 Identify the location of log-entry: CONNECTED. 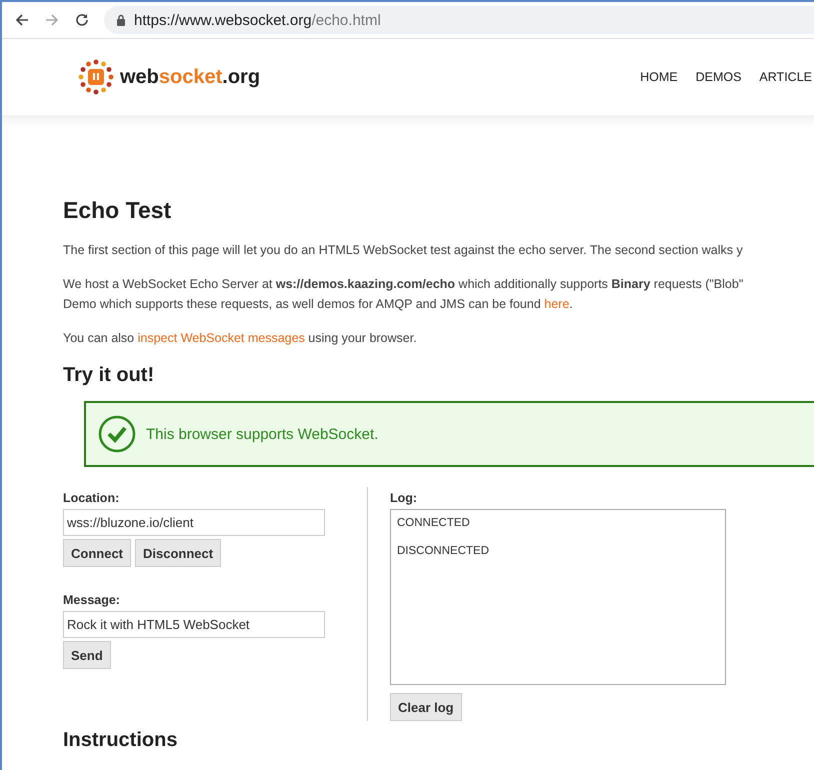
(434, 523).